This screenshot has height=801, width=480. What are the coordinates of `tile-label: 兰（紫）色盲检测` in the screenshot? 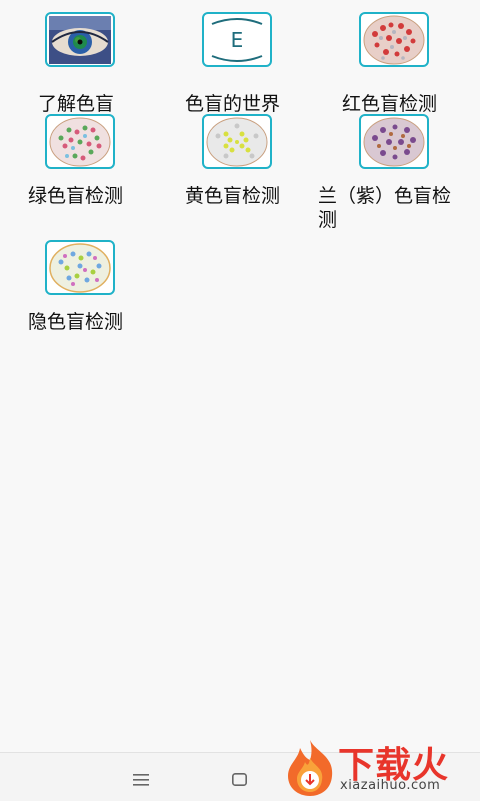 It's located at (385, 208).